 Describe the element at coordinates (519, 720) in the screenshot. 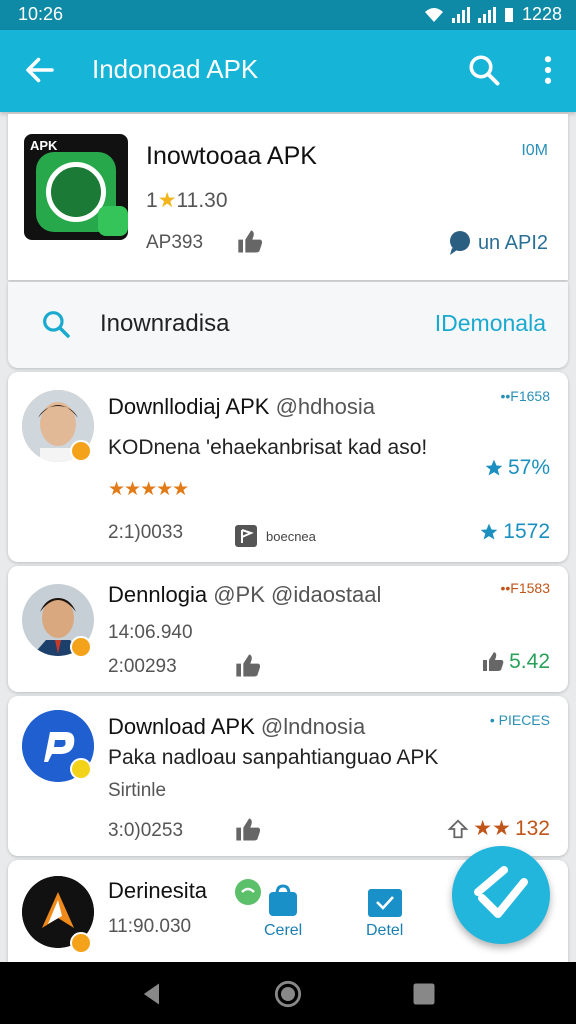

I see `item-corner-code: • PIECES` at that location.